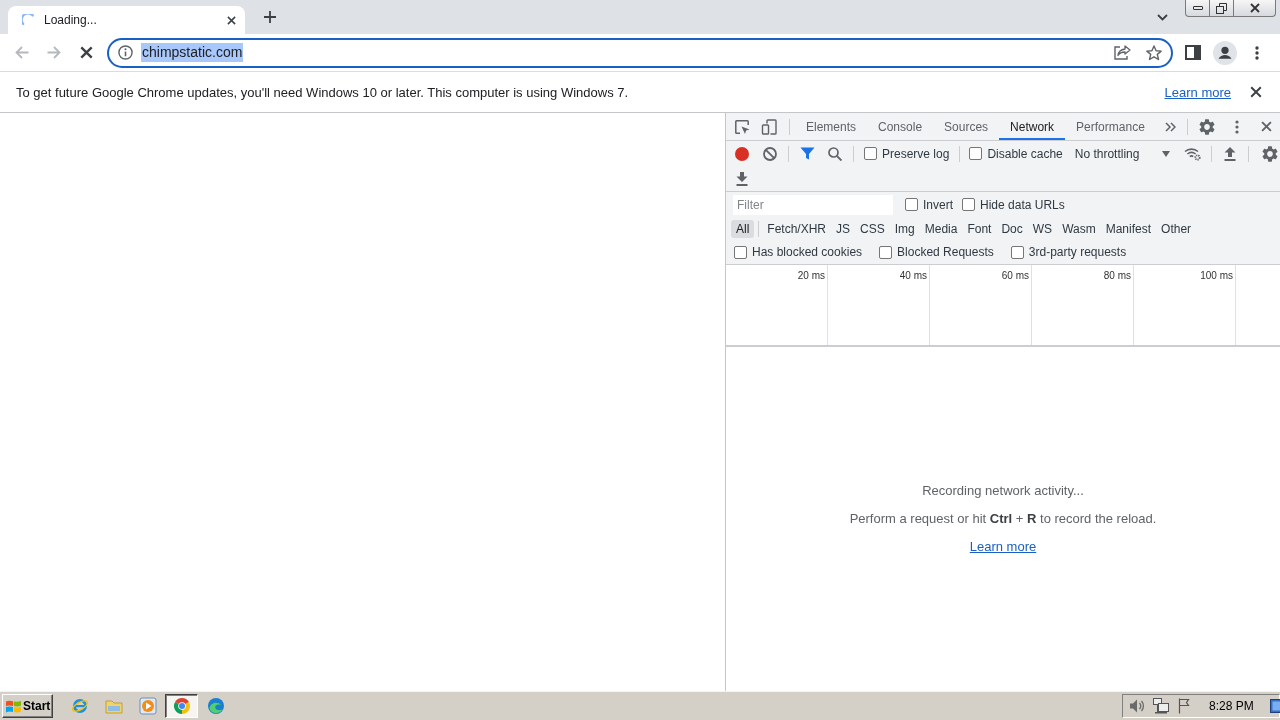  Describe the element at coordinates (835, 153) in the screenshot. I see `search-icon` at that location.